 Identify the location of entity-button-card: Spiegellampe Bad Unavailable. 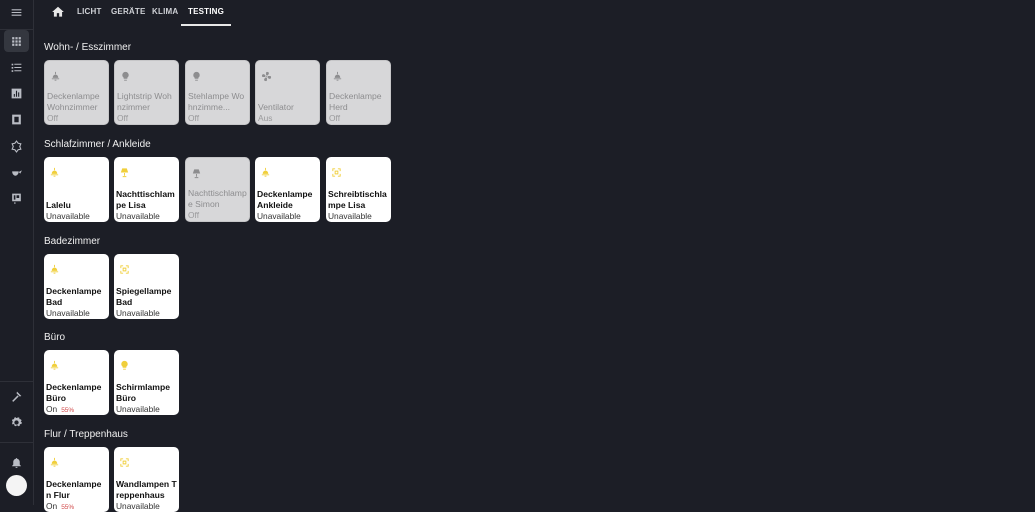
(146, 286).